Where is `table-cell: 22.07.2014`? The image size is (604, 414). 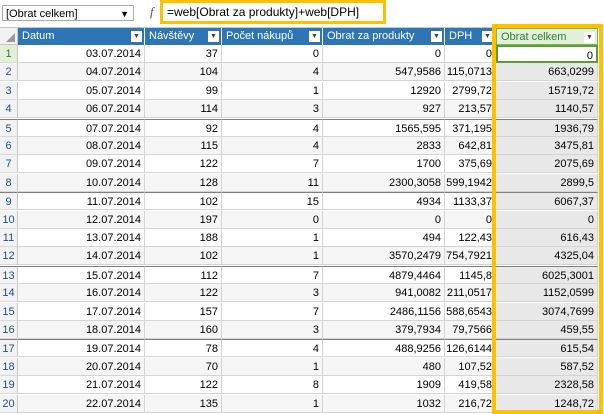 table-cell: 22.07.2014 is located at coordinates (81, 403).